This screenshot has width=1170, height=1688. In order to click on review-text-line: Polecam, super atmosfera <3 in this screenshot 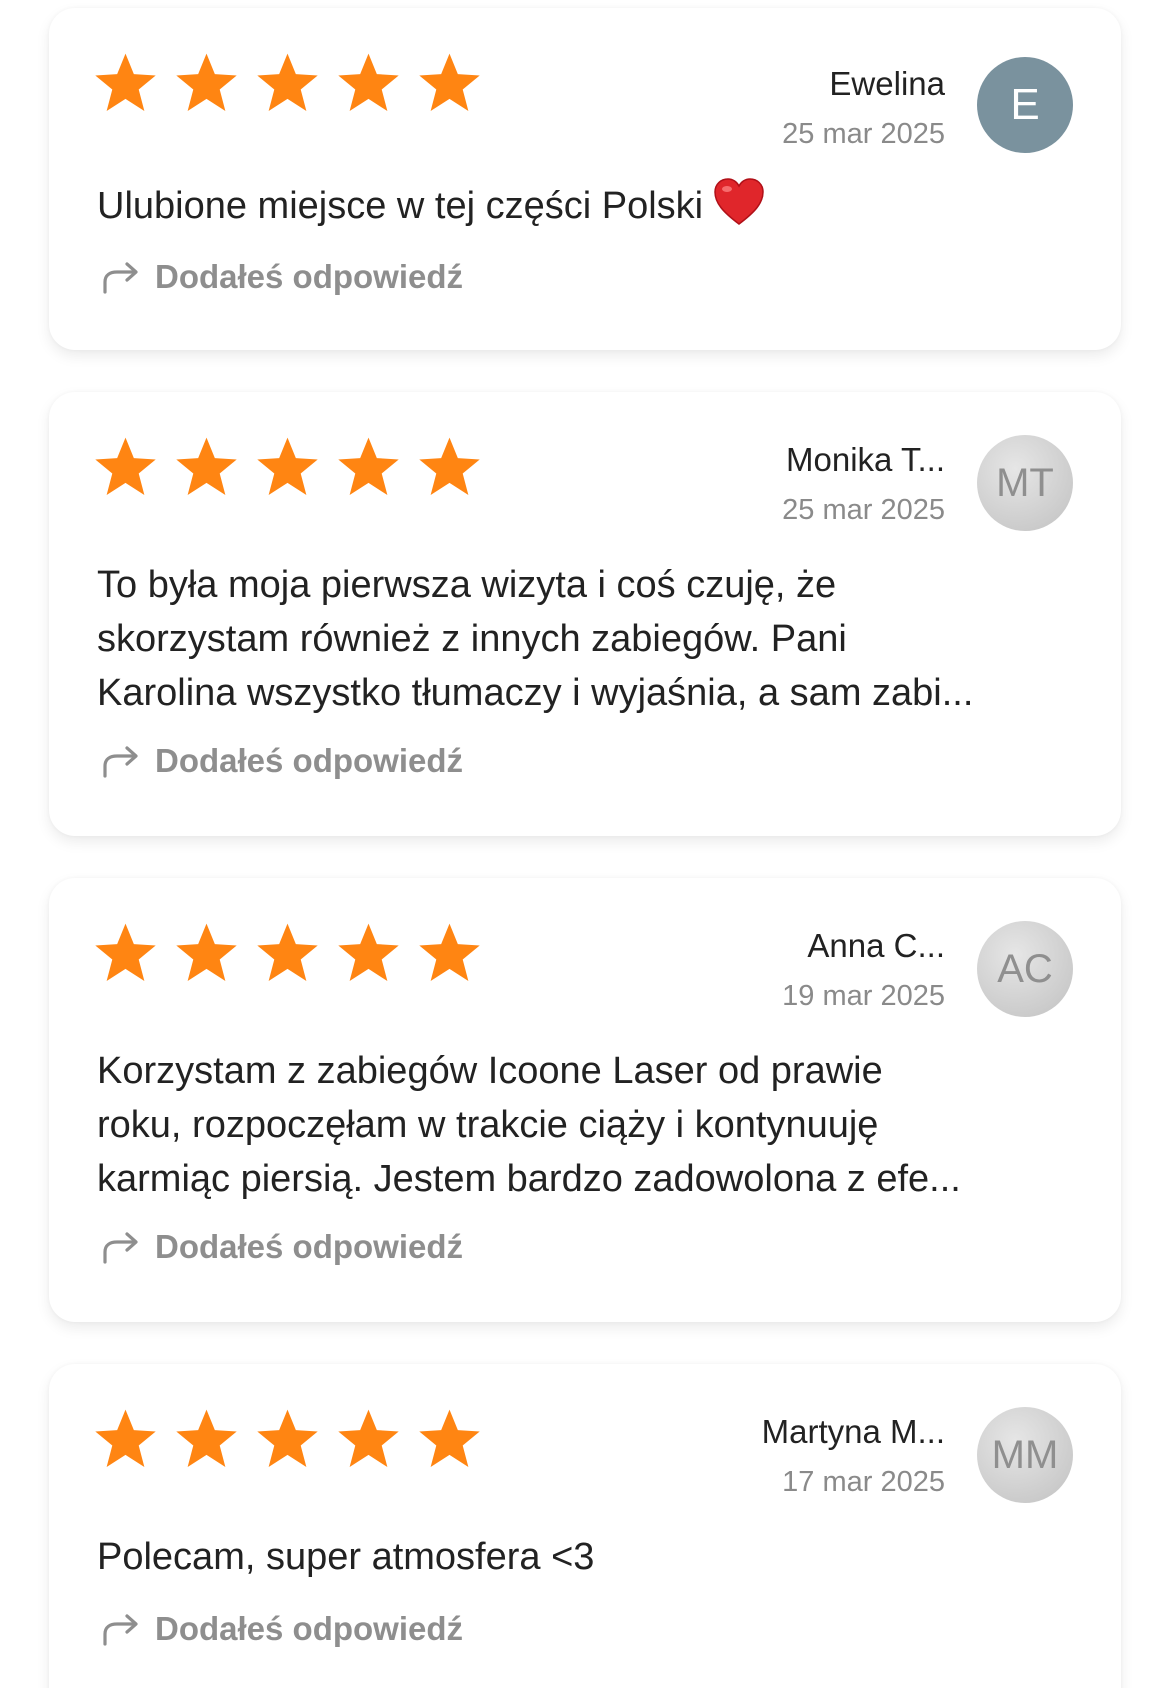, I will do `click(346, 1557)`.